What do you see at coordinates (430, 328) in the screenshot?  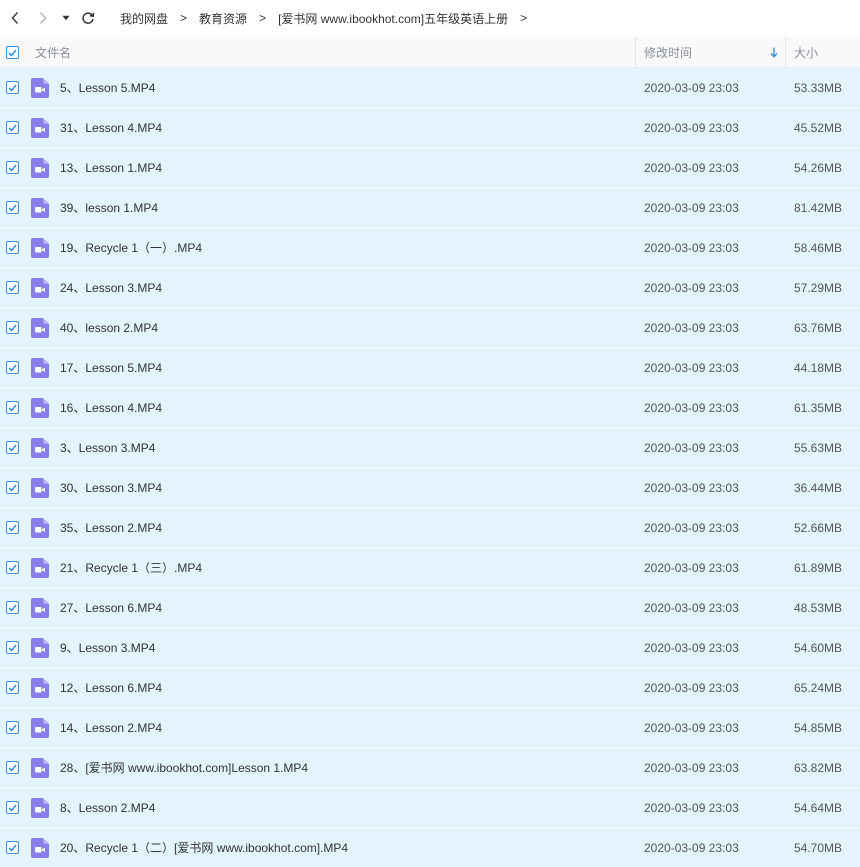 I see `file-row: 40、lesson 2.MP4 2020-03-09 23:03 63.76MB` at bounding box center [430, 328].